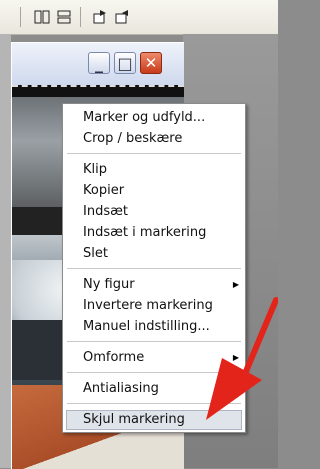 Image resolution: width=320 pixels, height=469 pixels. Describe the element at coordinates (42, 17) in the screenshot. I see `columns-icon` at that location.